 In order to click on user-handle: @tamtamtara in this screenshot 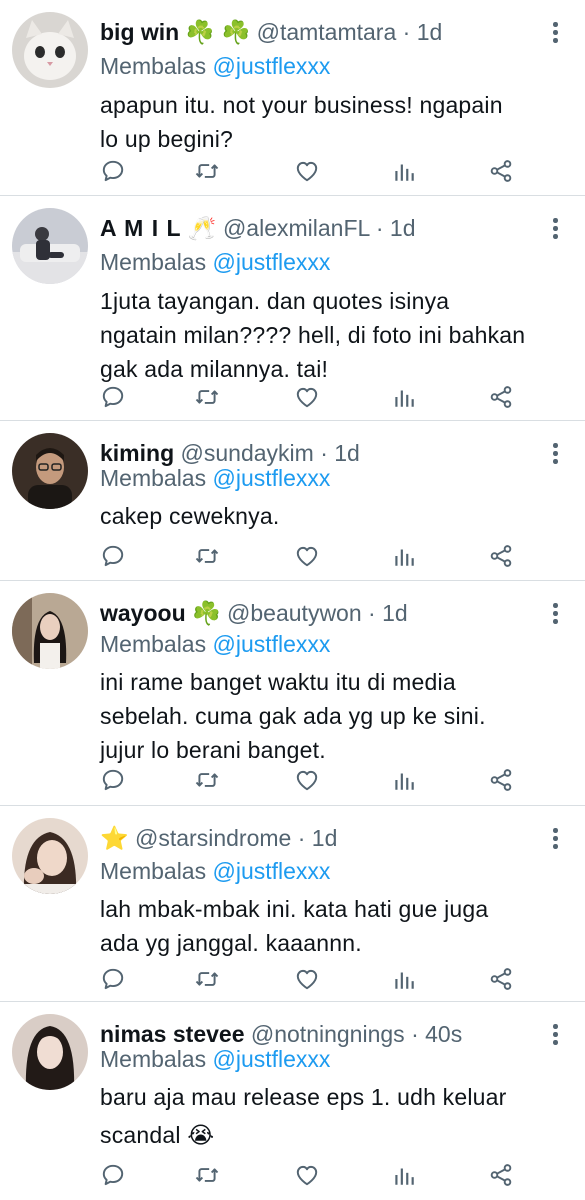, I will do `click(327, 32)`.